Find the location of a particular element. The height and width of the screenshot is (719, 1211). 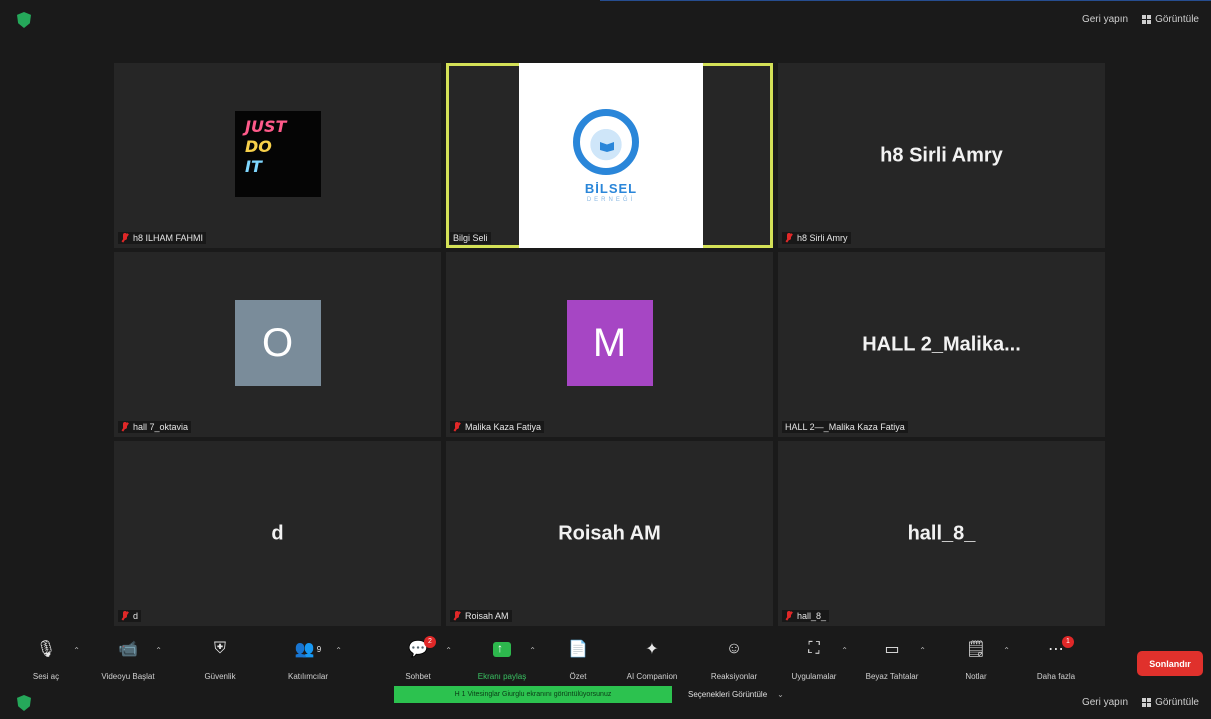

participant-tile: JUST DO IT h8 ILHAM FAHMI is located at coordinates (277, 155).